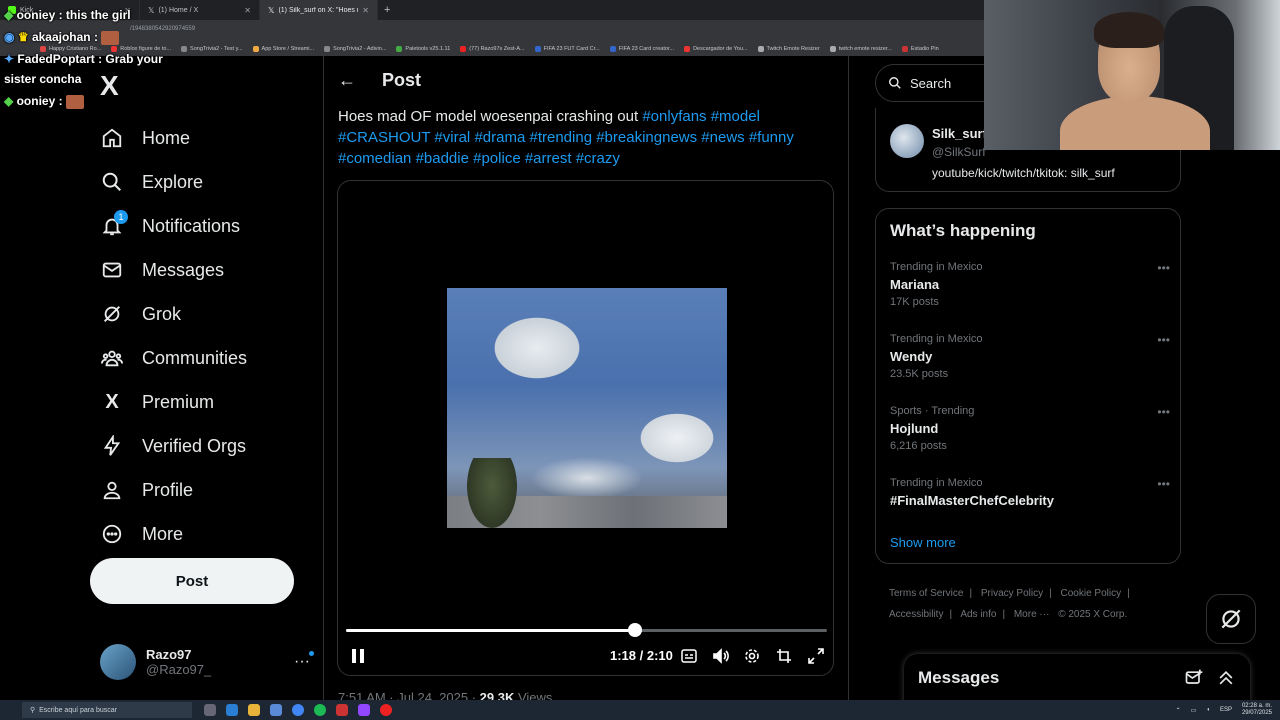  I want to click on settings-gear-icon, so click(752, 656).